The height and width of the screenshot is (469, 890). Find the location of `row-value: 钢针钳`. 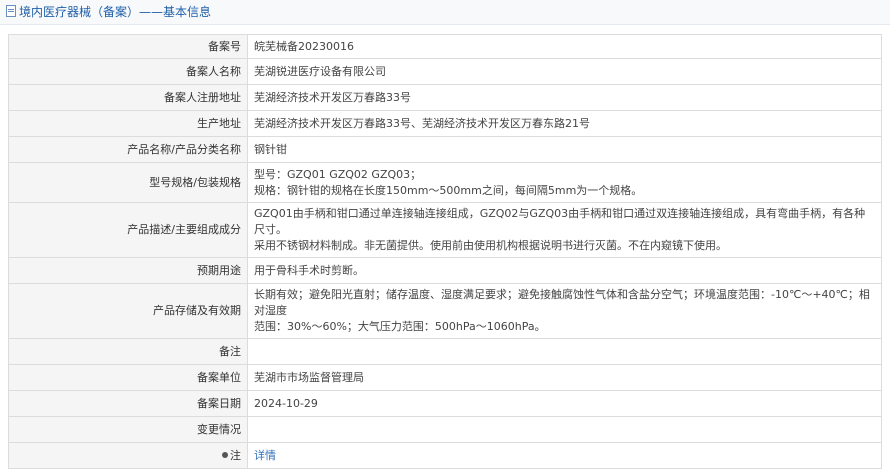

row-value: 钢针钳 is located at coordinates (564, 149).